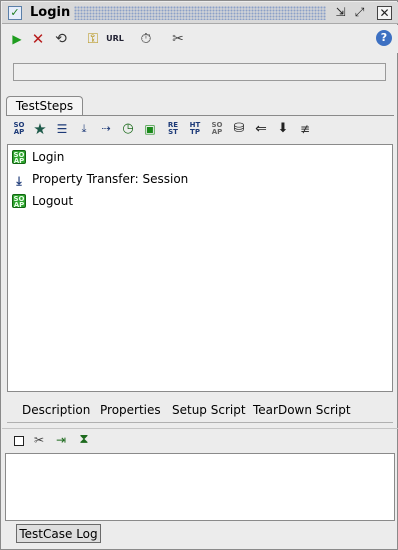 The width and height of the screenshot is (398, 550). Describe the element at coordinates (93, 39) in the screenshot. I see `credentials-icon: ⚿` at that location.